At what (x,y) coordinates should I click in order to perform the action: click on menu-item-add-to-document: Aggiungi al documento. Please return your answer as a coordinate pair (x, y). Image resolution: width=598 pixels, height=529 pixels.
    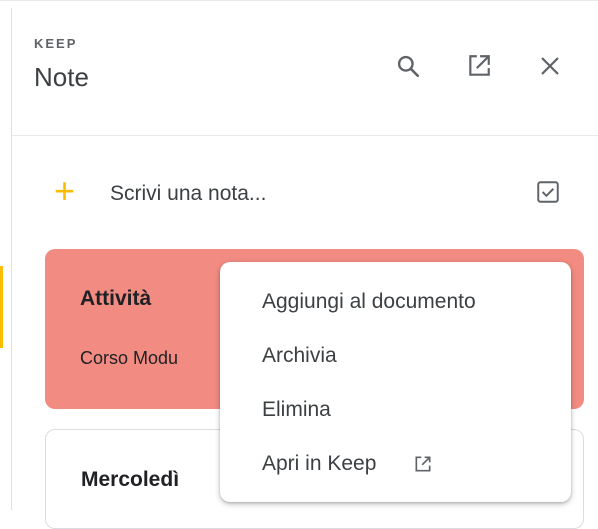
    Looking at the image, I should click on (395, 301).